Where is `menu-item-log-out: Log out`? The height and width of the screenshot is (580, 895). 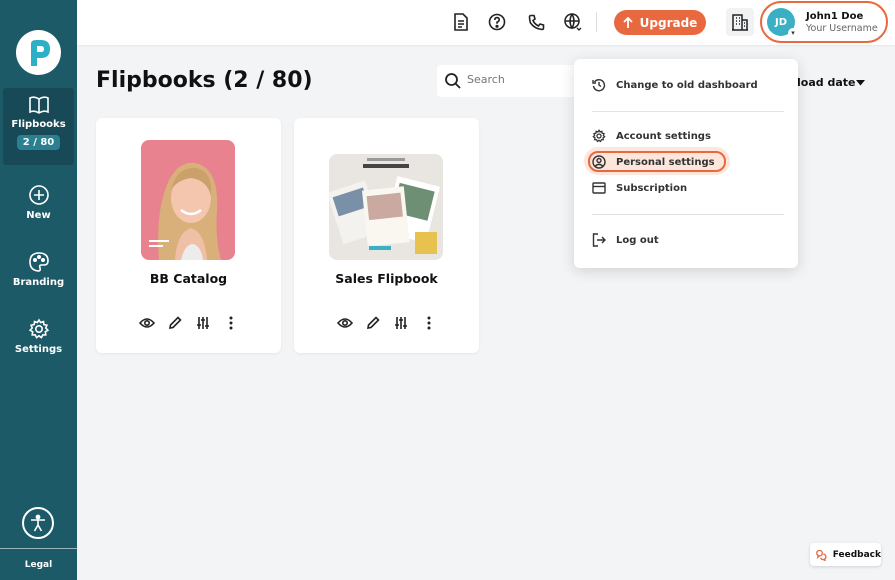 menu-item-log-out: Log out is located at coordinates (625, 240).